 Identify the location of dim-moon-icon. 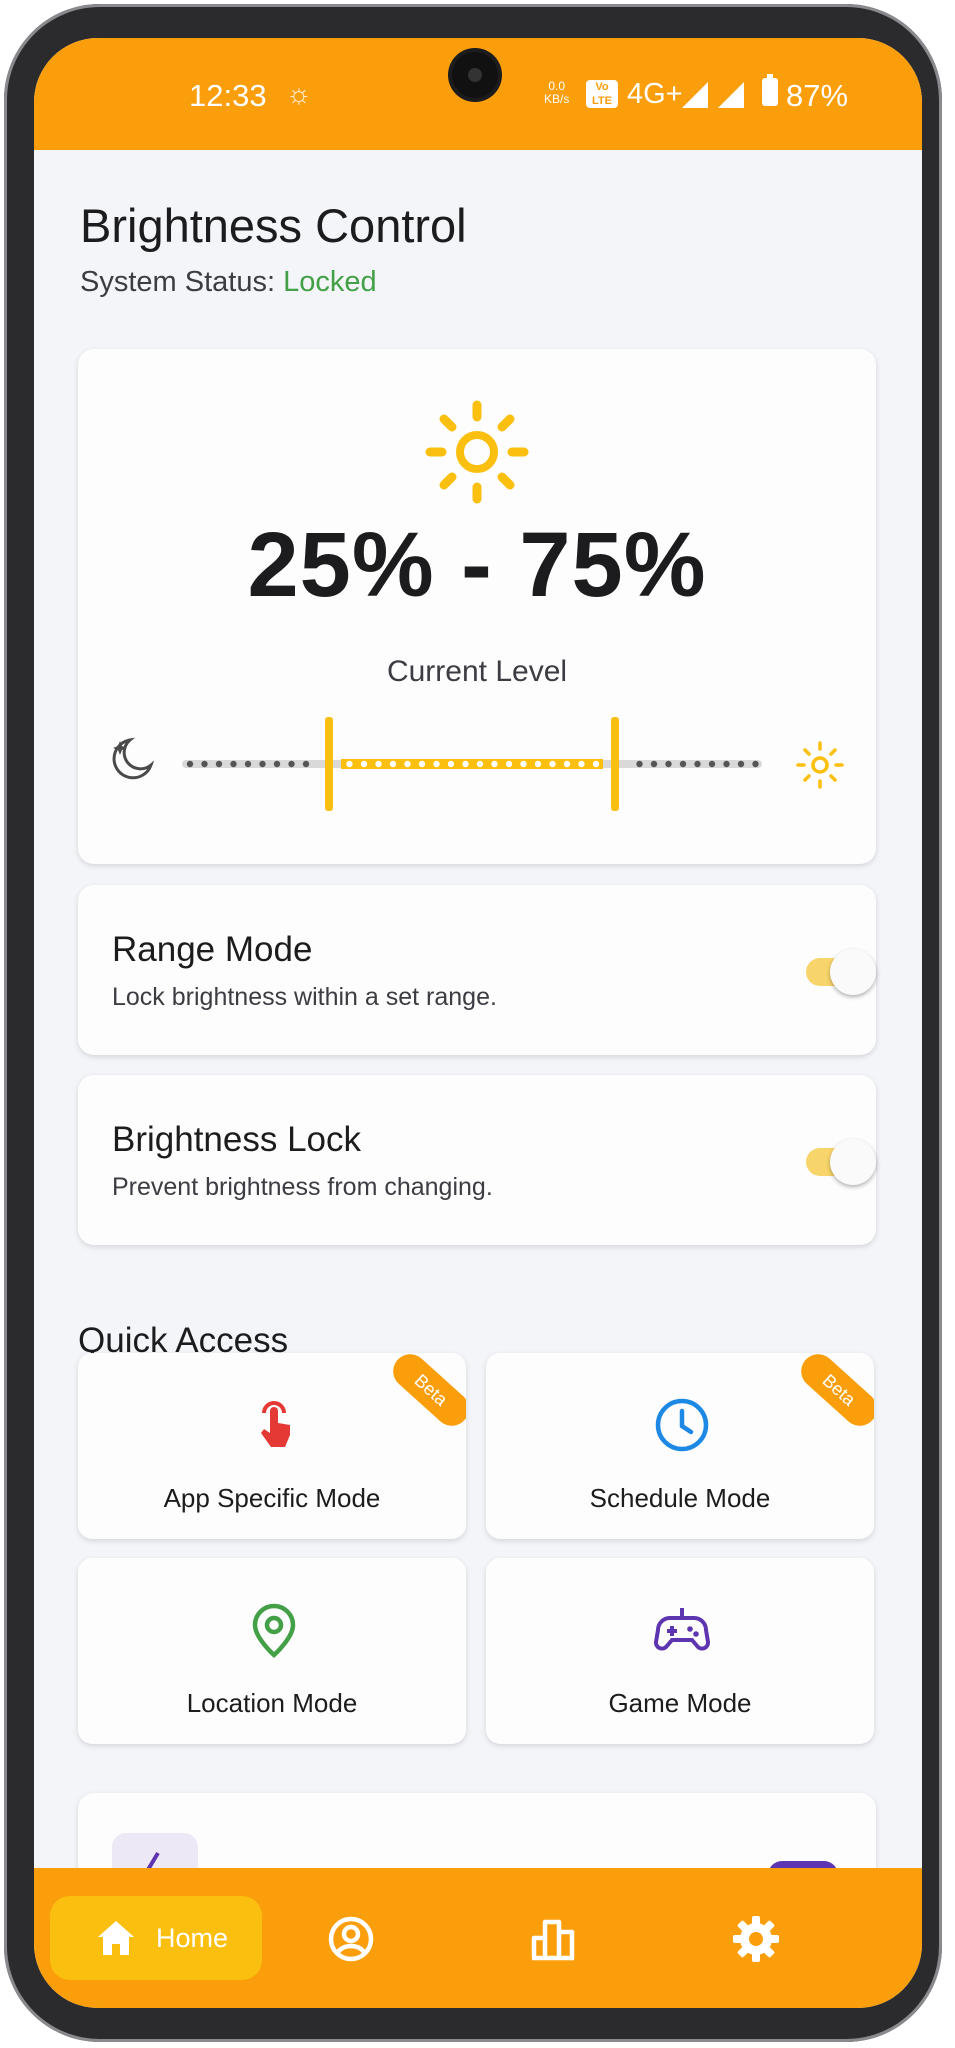
(133, 758).